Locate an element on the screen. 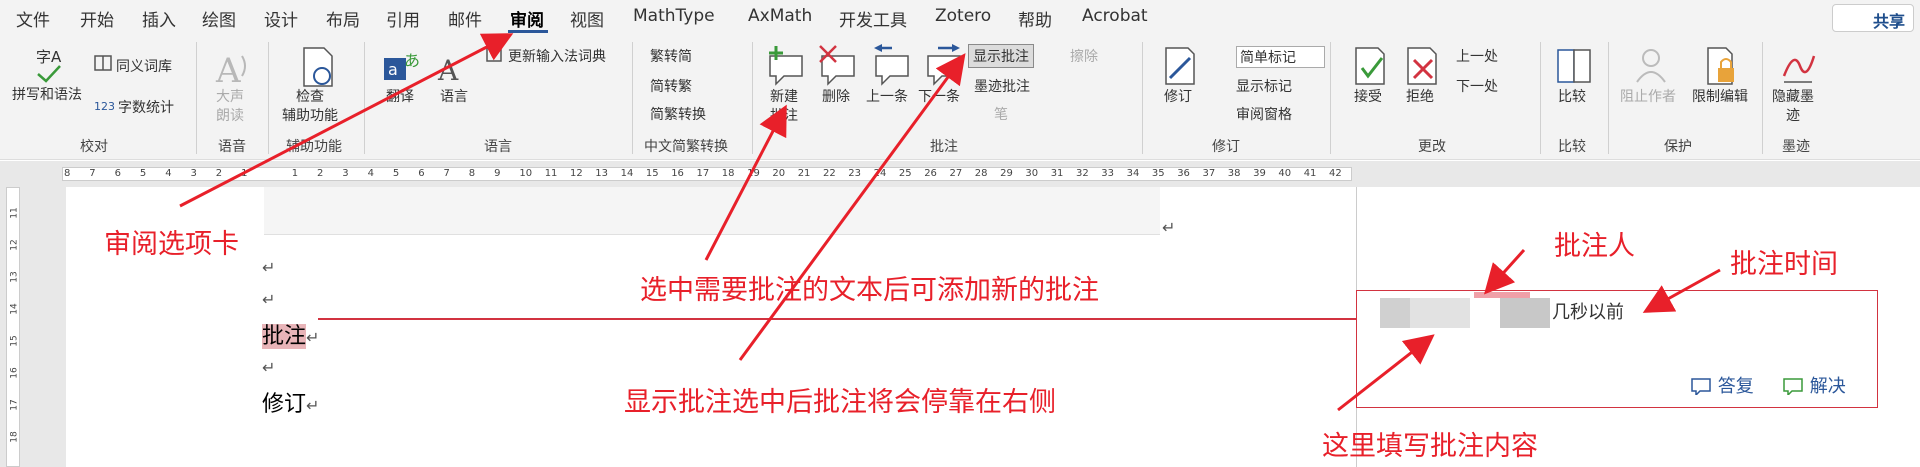 The width and height of the screenshot is (1920, 467). menu-acrobat: Acrobat is located at coordinates (1115, 16).